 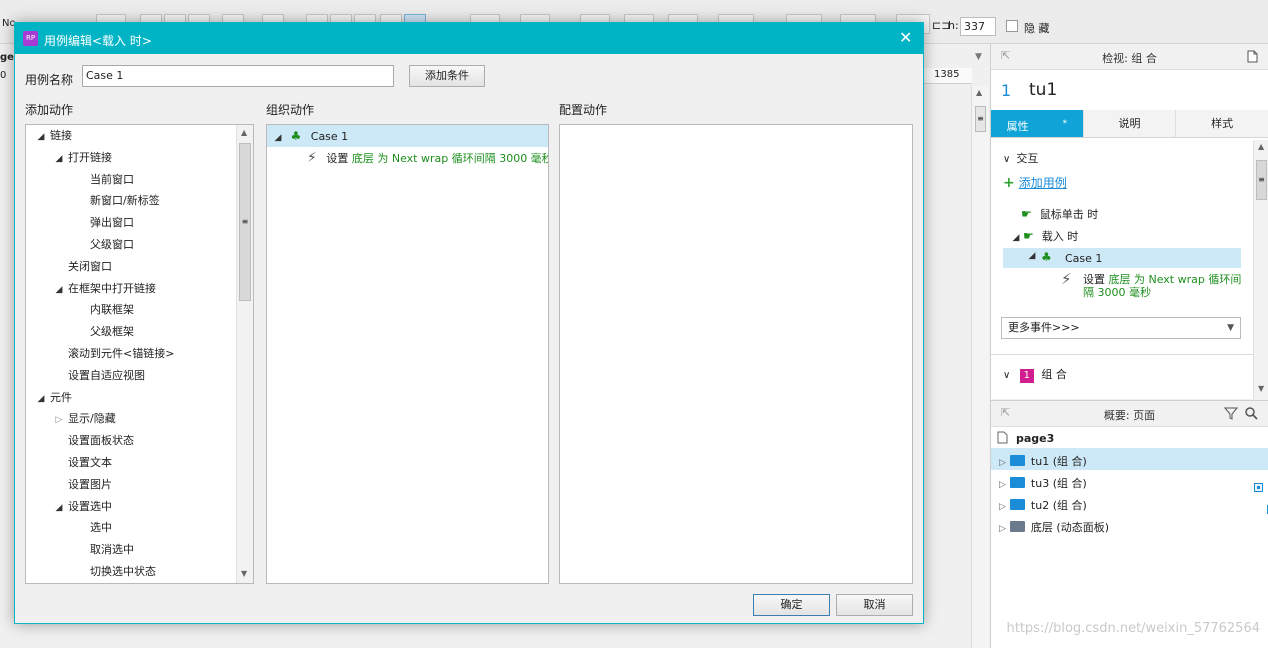 What do you see at coordinates (980, 367) in the screenshot?
I see `canvas-scrollbar: ▲ ≡` at bounding box center [980, 367].